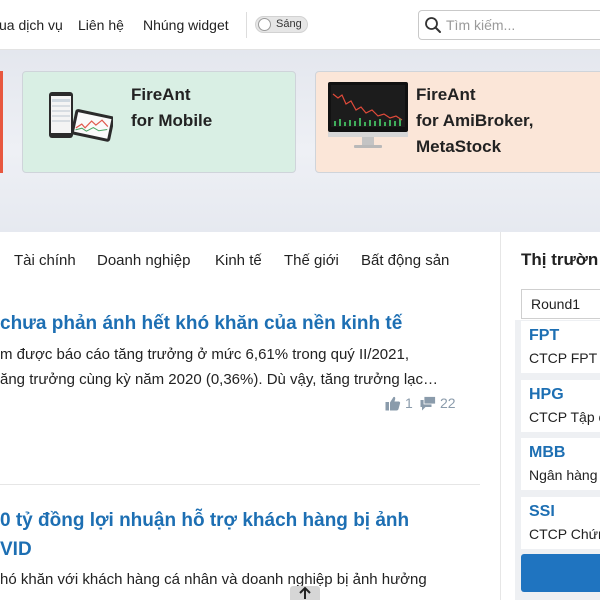  I want to click on stock-name: CTCP Chứn, so click(564, 534).